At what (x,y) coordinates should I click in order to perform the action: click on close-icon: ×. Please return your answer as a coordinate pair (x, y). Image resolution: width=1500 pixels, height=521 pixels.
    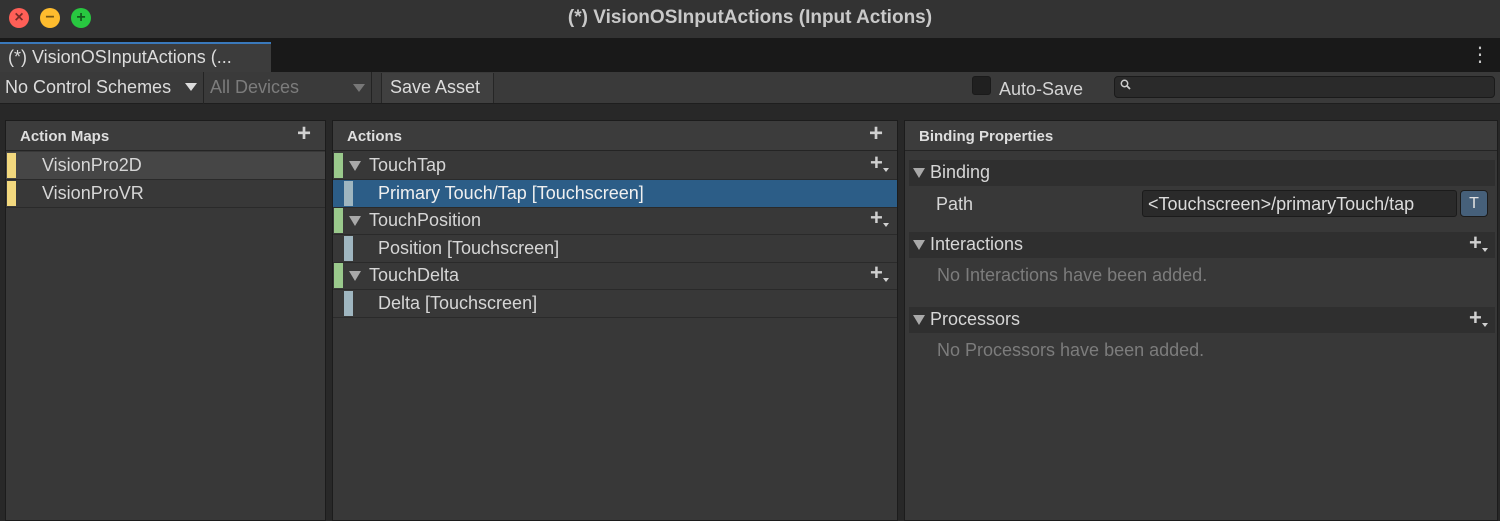
    Looking at the image, I should click on (19, 17).